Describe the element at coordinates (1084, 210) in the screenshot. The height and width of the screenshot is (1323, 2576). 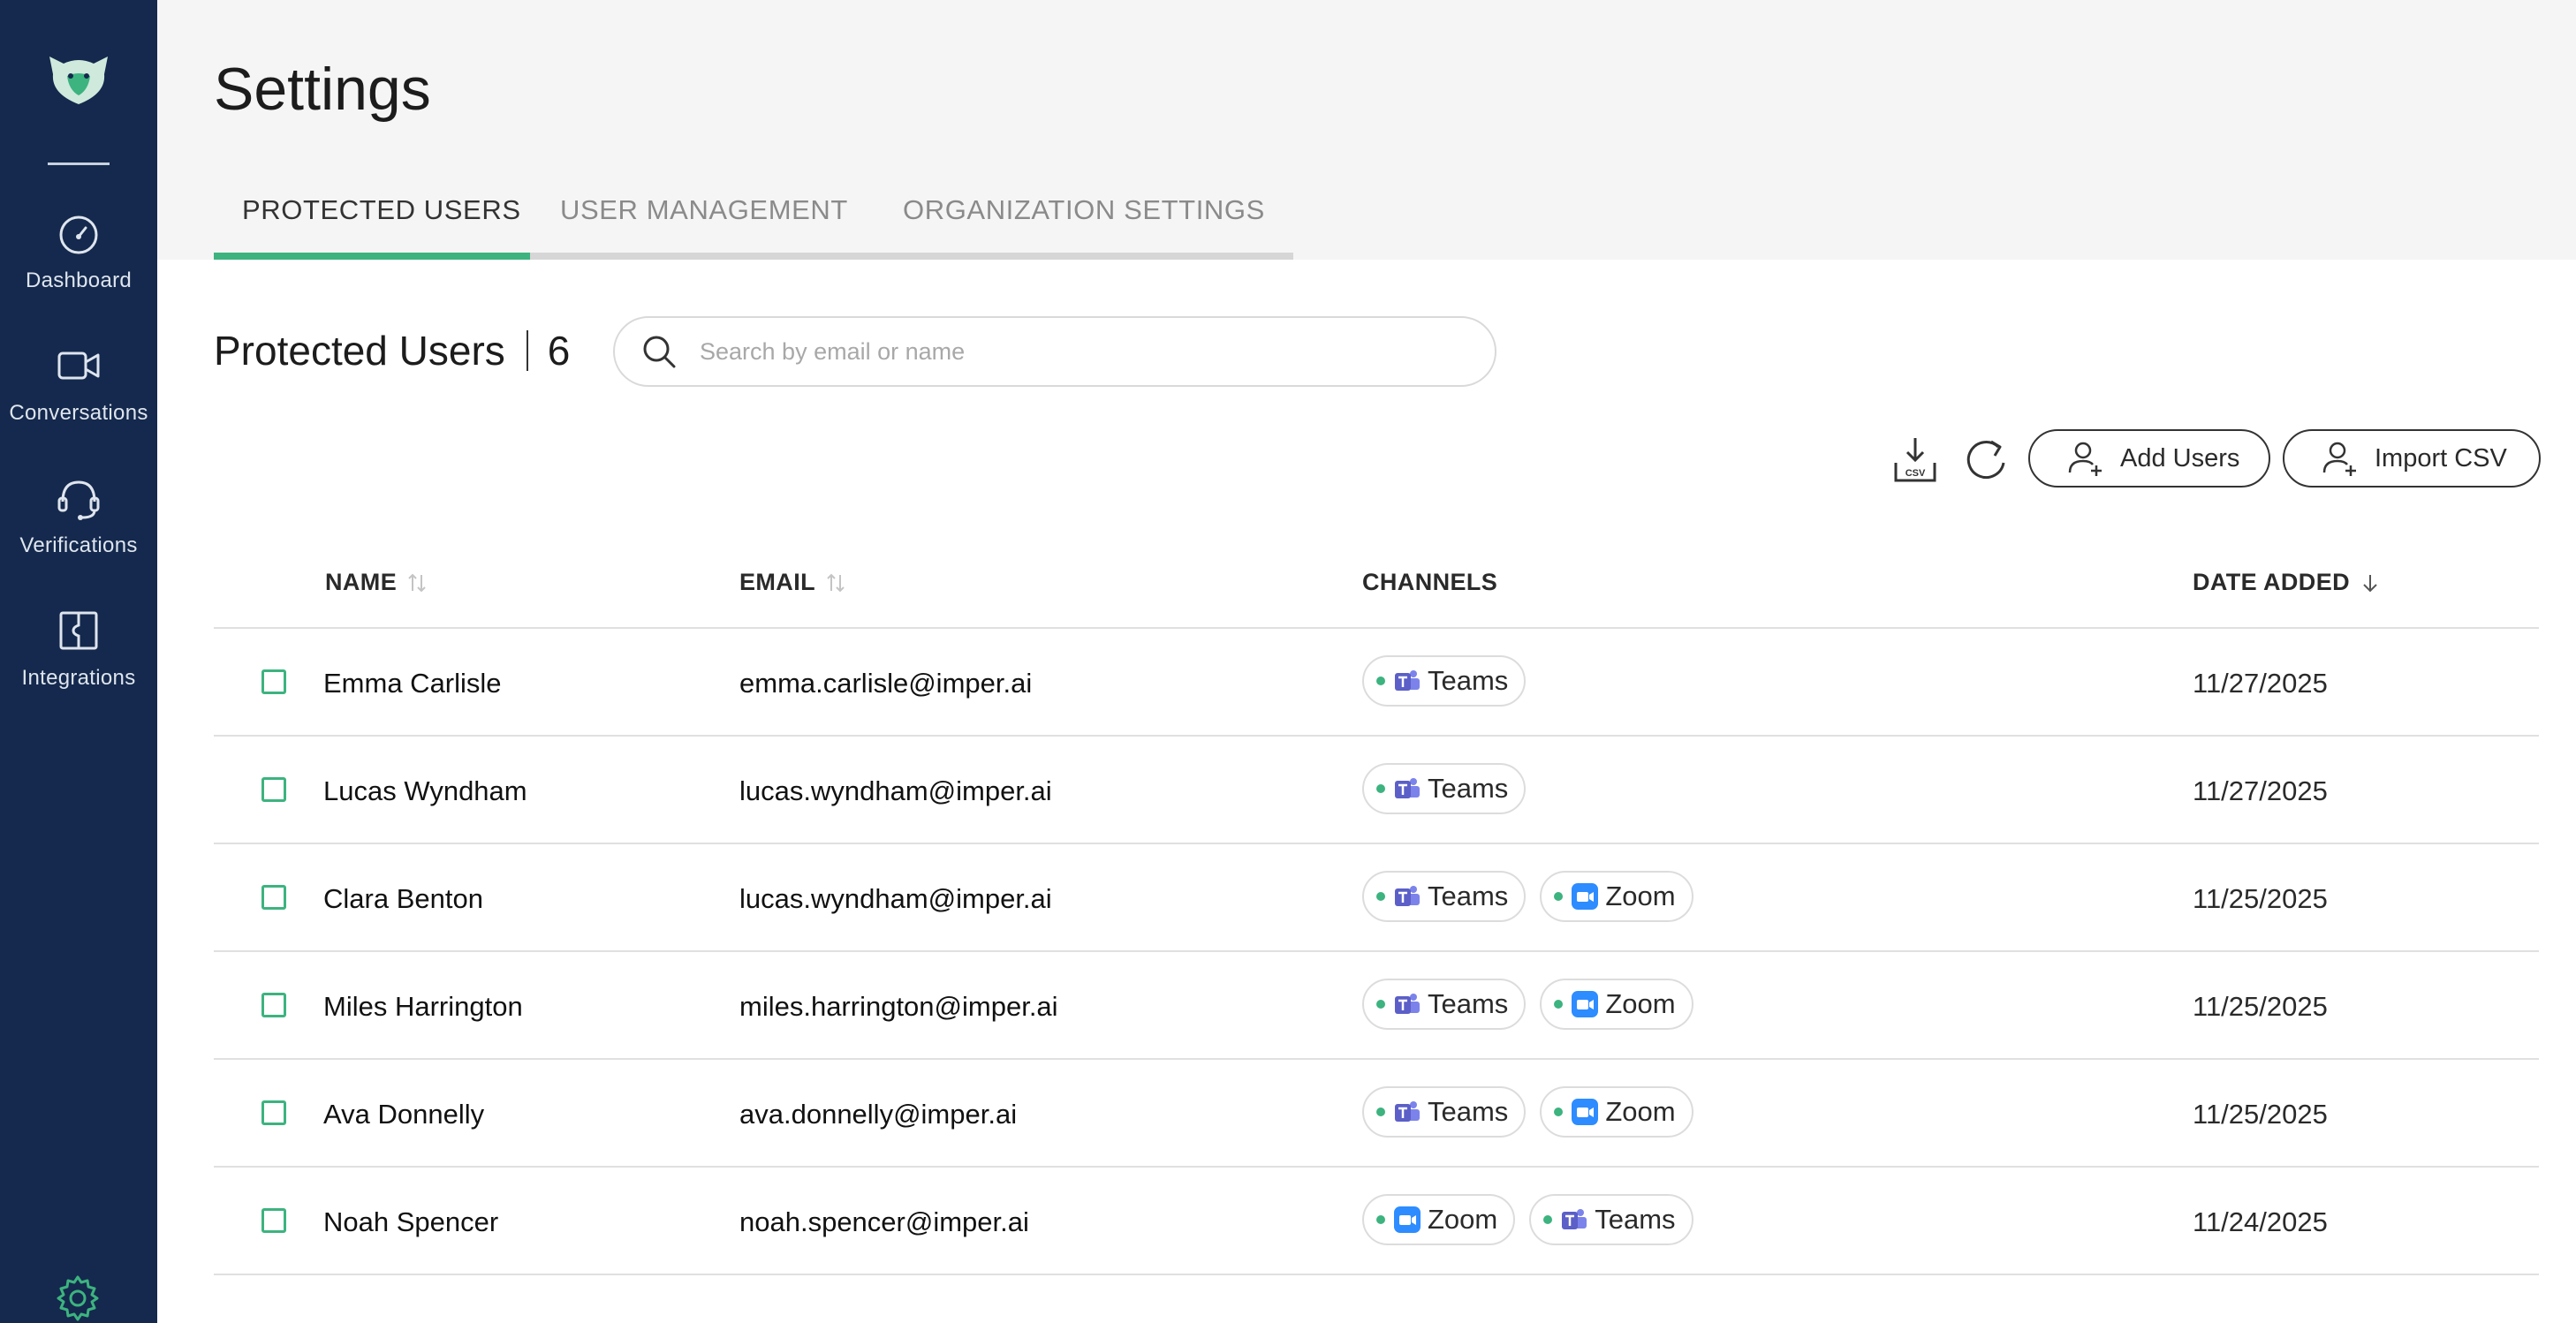
I see `tab-organization-settings: ORGANIZATION SETTINGS` at that location.